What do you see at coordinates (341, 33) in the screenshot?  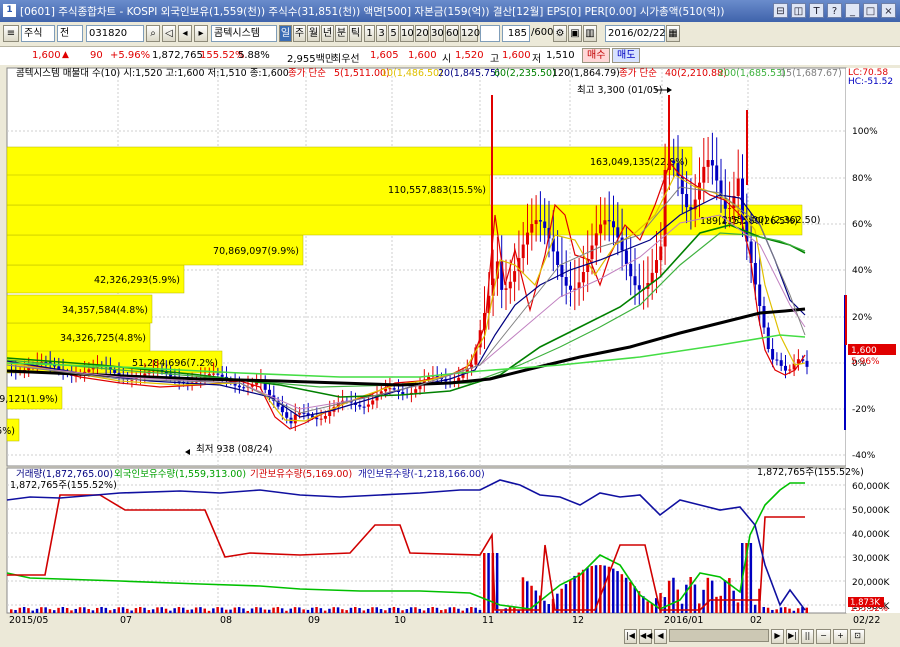 I see `period-minute: 분` at bounding box center [341, 33].